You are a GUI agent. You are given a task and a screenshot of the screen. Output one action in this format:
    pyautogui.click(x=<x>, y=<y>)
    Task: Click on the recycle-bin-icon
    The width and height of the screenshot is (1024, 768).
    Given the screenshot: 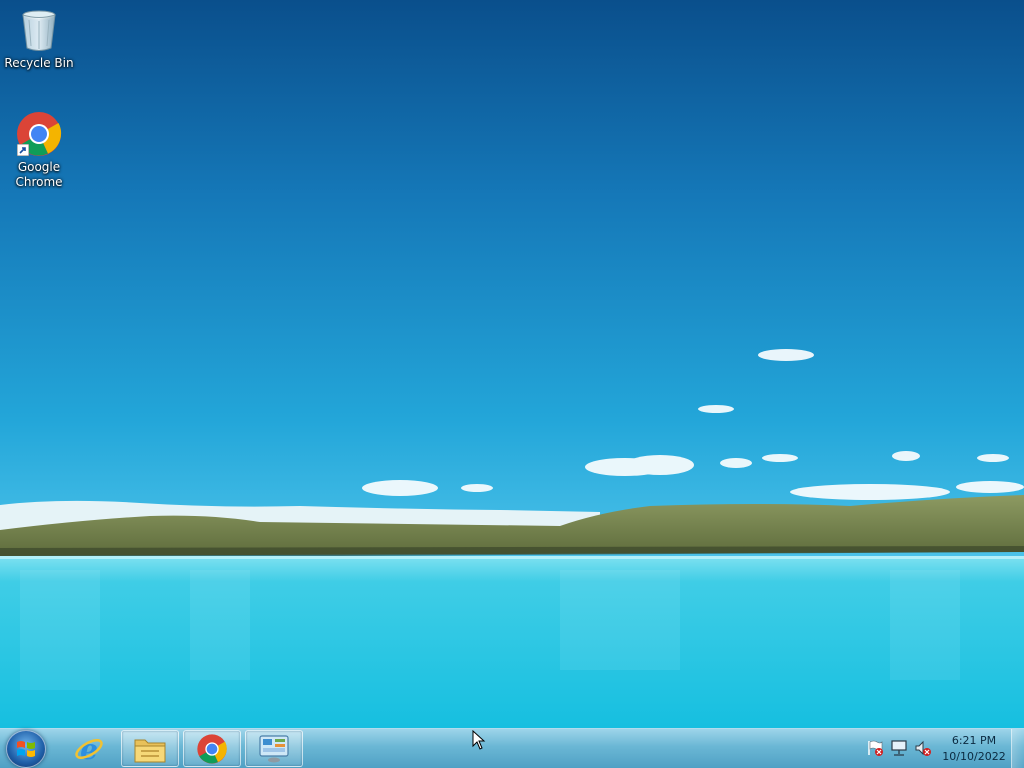 What is the action you would take?
    pyautogui.click(x=39, y=30)
    